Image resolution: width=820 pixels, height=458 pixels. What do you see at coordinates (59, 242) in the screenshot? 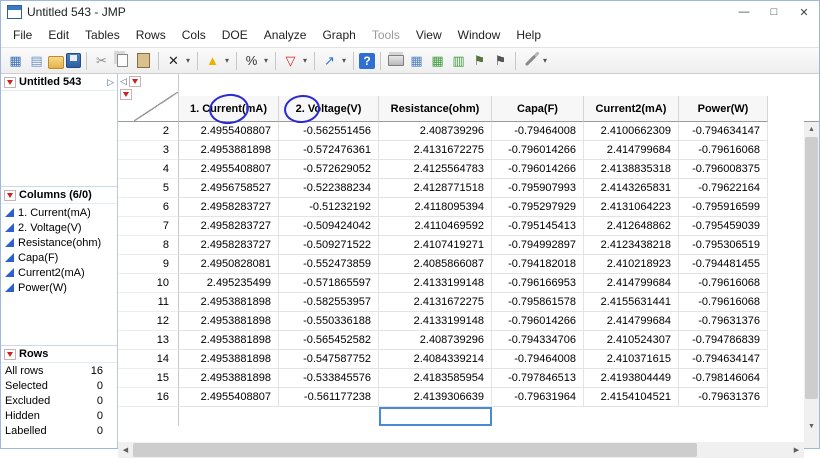
I see `column-list-item: Resistance(ohm)` at bounding box center [59, 242].